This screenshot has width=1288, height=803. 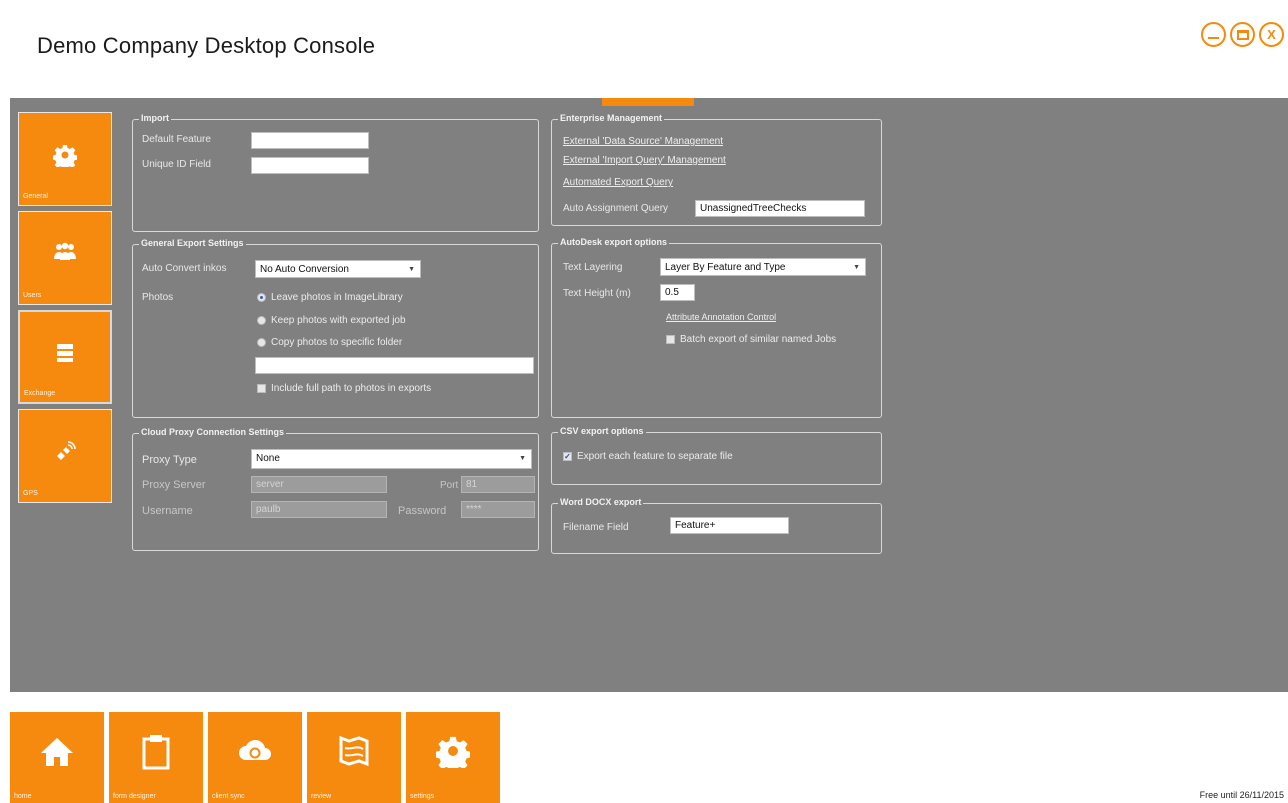 I want to click on group-legend: General Export Settings, so click(x=192, y=243).